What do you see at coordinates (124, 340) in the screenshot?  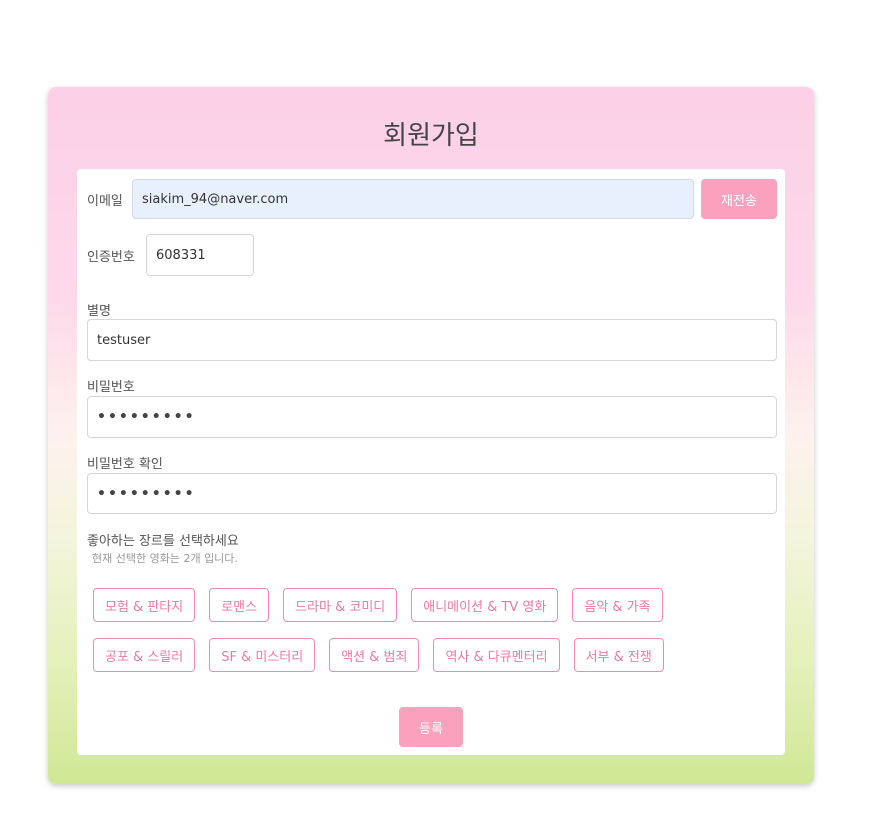 I see `nickname-value: testuser` at bounding box center [124, 340].